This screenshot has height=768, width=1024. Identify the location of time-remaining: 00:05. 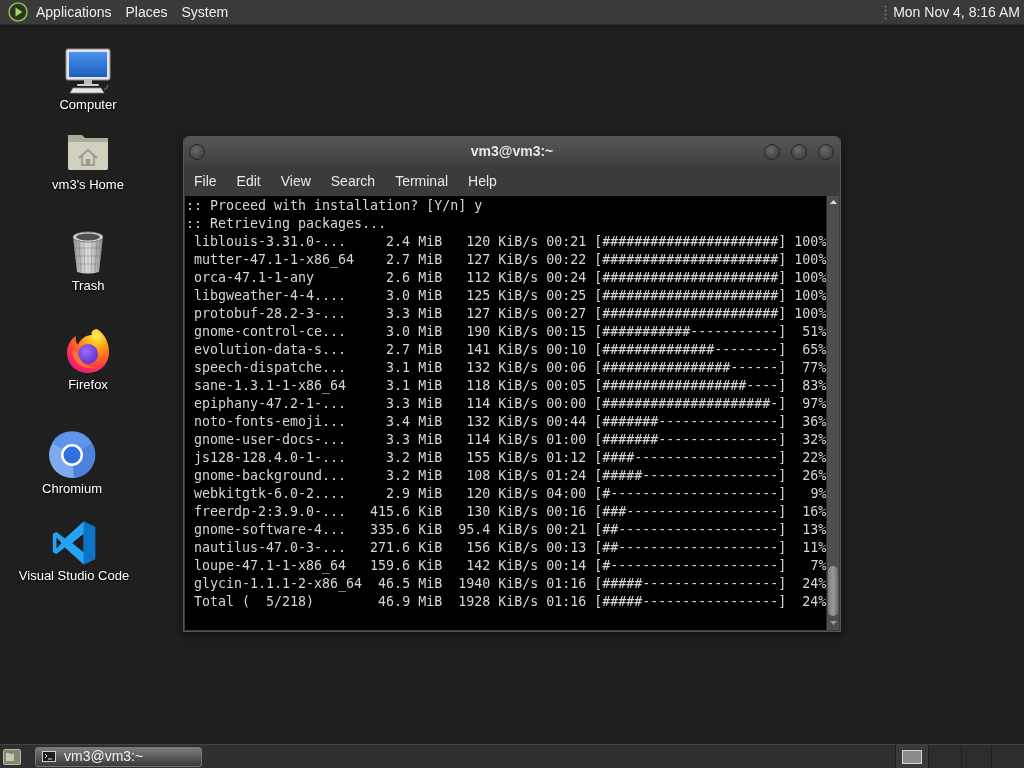
(566, 385).